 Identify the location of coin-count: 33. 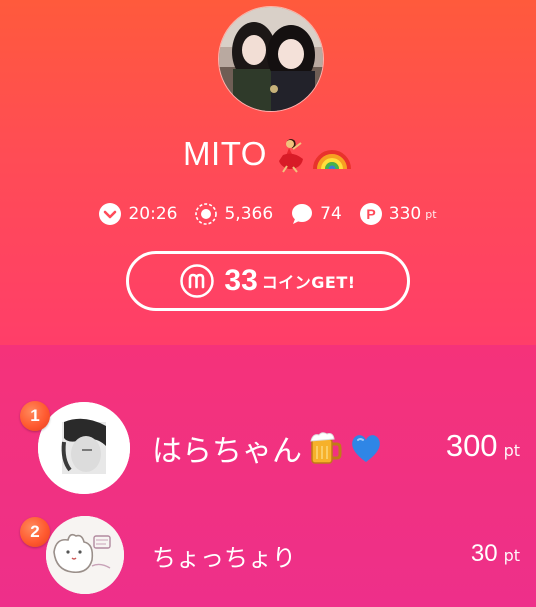
(241, 280).